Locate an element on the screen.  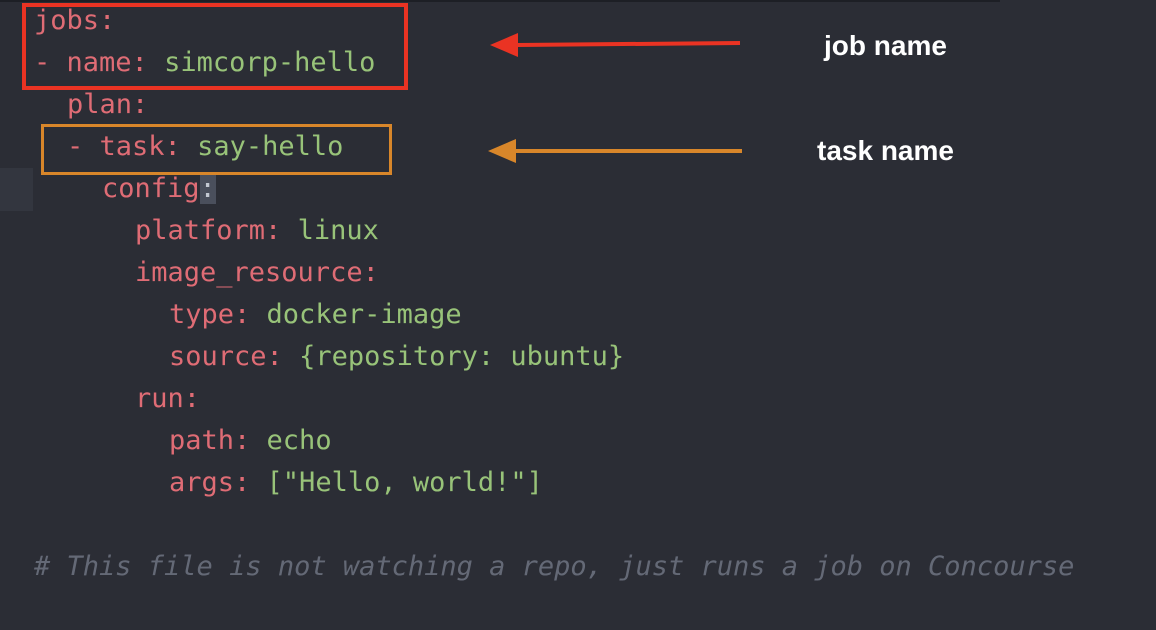
yaml-key-image-resource: image_resource is located at coordinates (249, 272).